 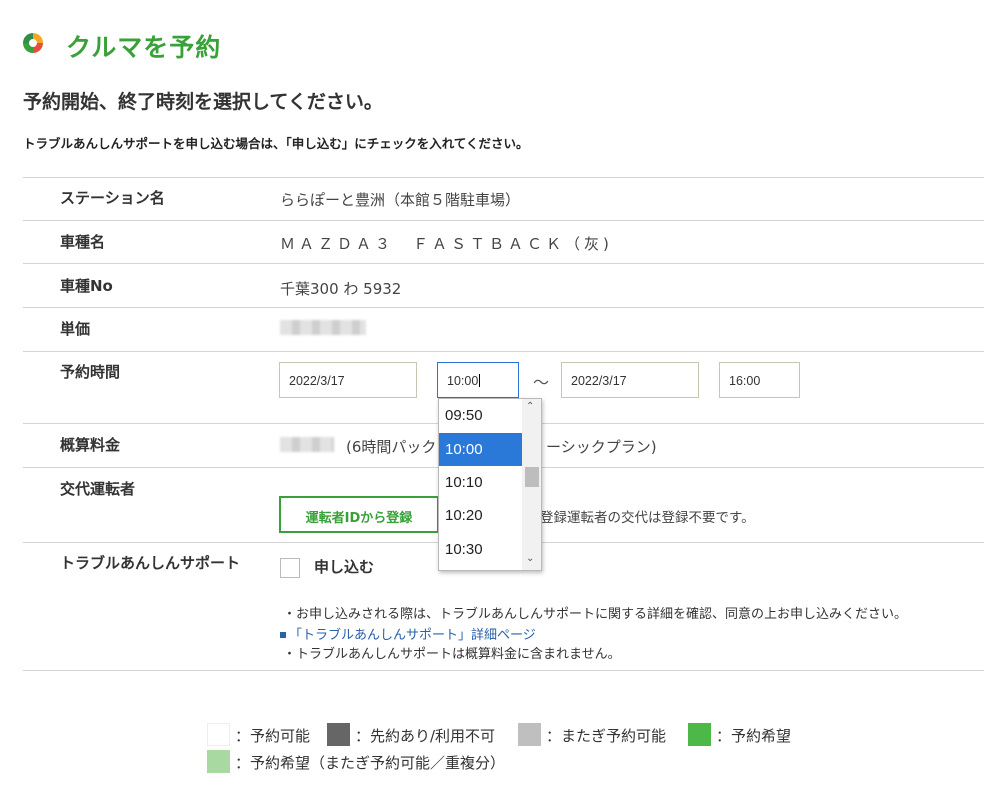 What do you see at coordinates (529, 734) in the screenshot?
I see `legend-swatch-span` at bounding box center [529, 734].